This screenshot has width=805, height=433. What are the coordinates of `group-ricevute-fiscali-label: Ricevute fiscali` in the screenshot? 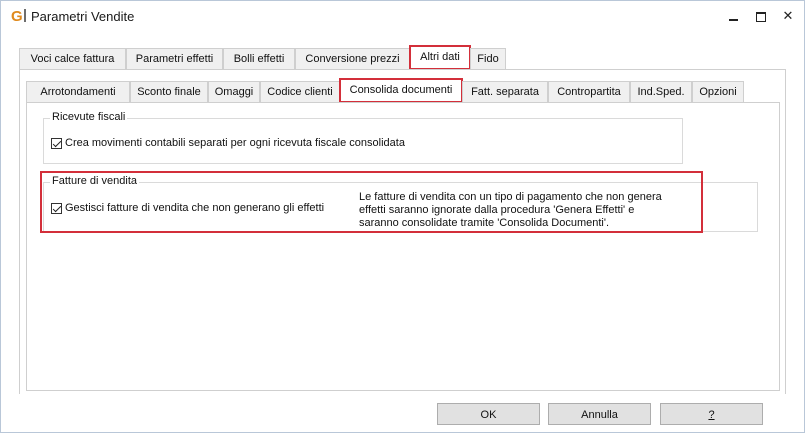 It's located at (89, 117).